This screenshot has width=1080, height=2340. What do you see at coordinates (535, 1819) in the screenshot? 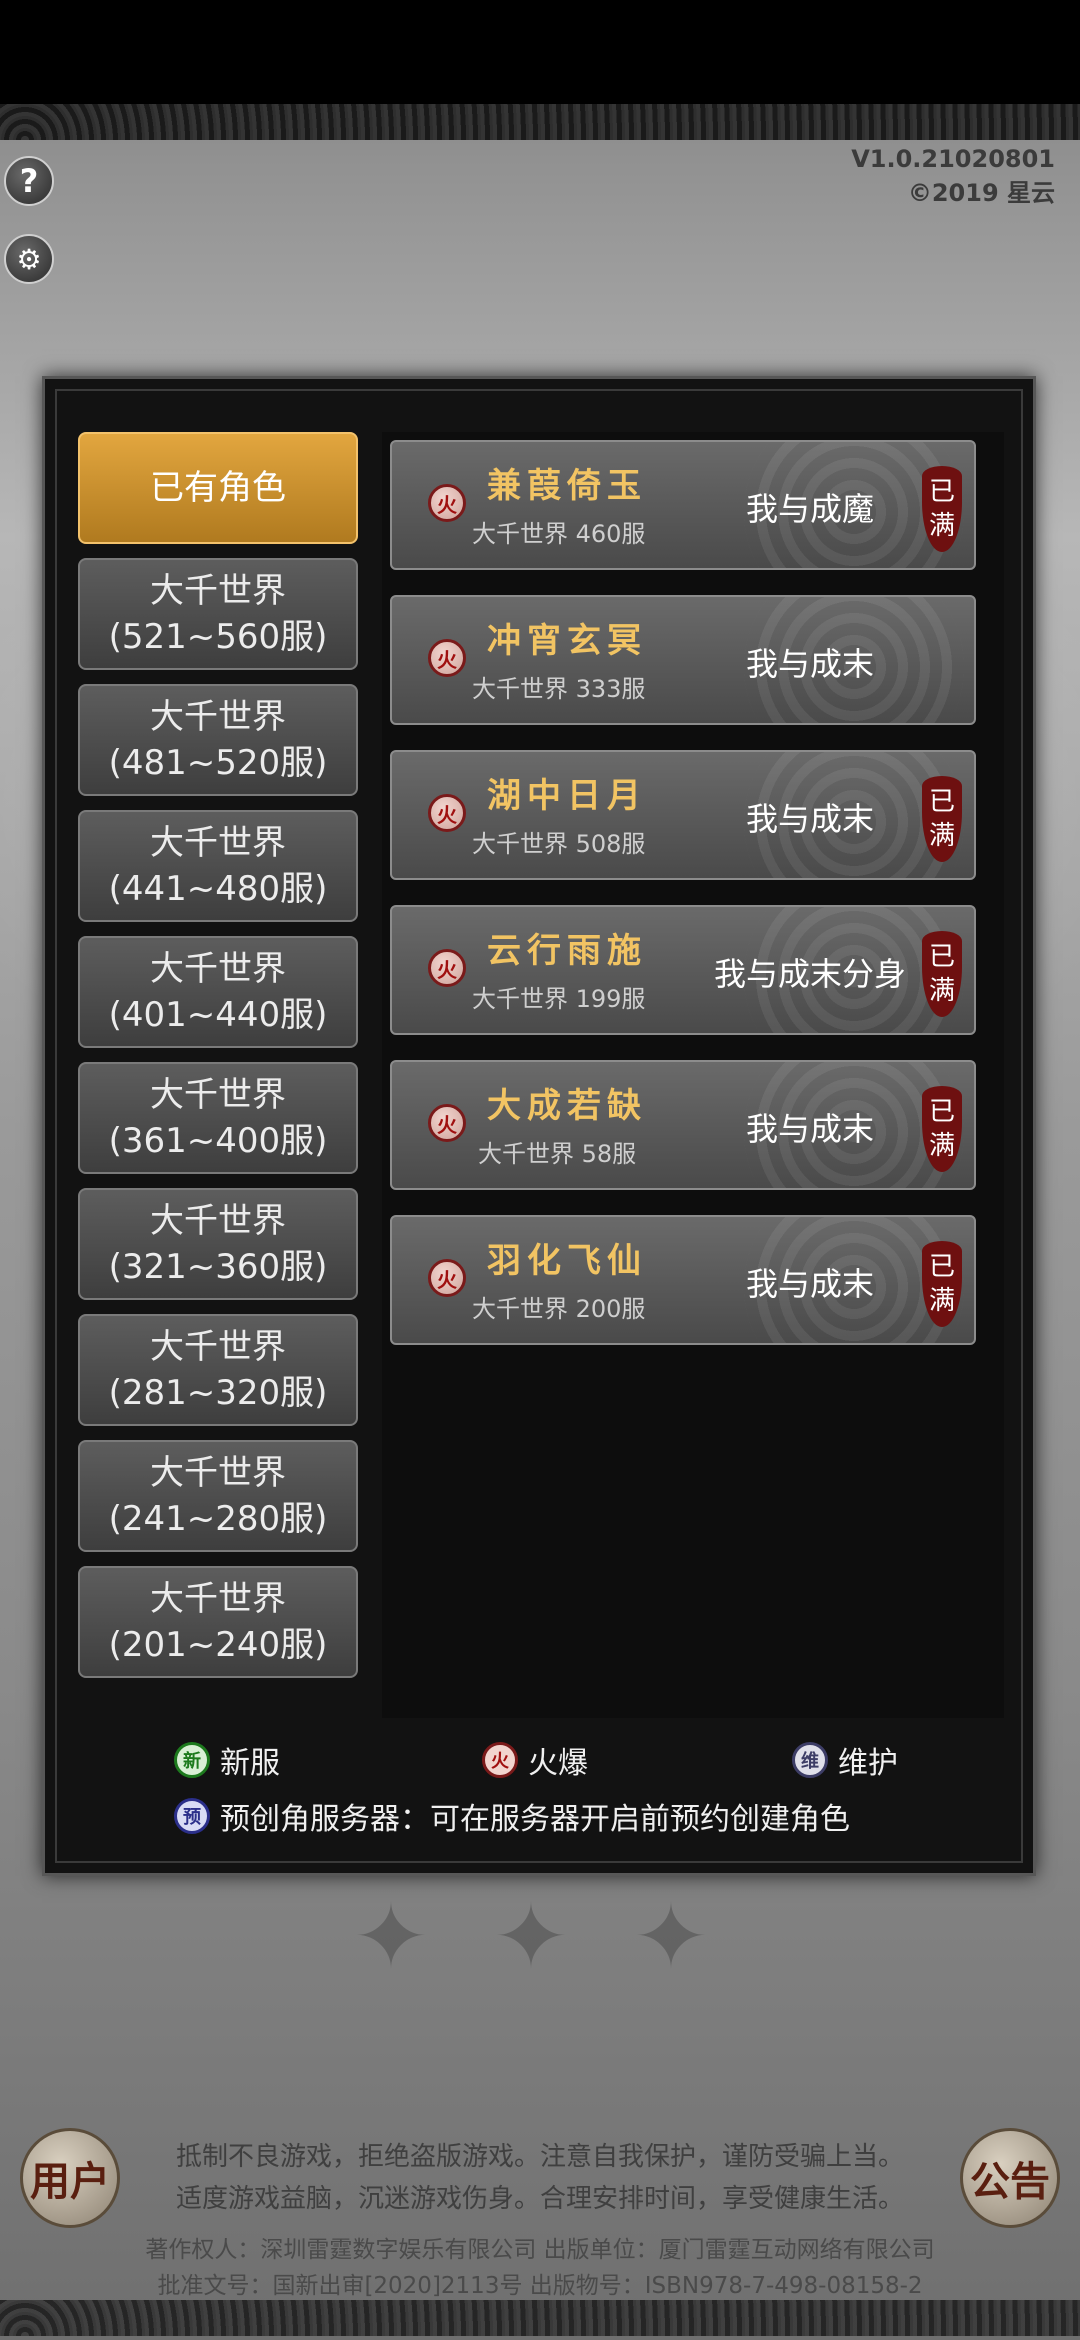
I see `legend-label: 预创角服务器：可在服务器开启前预约创建角色` at bounding box center [535, 1819].